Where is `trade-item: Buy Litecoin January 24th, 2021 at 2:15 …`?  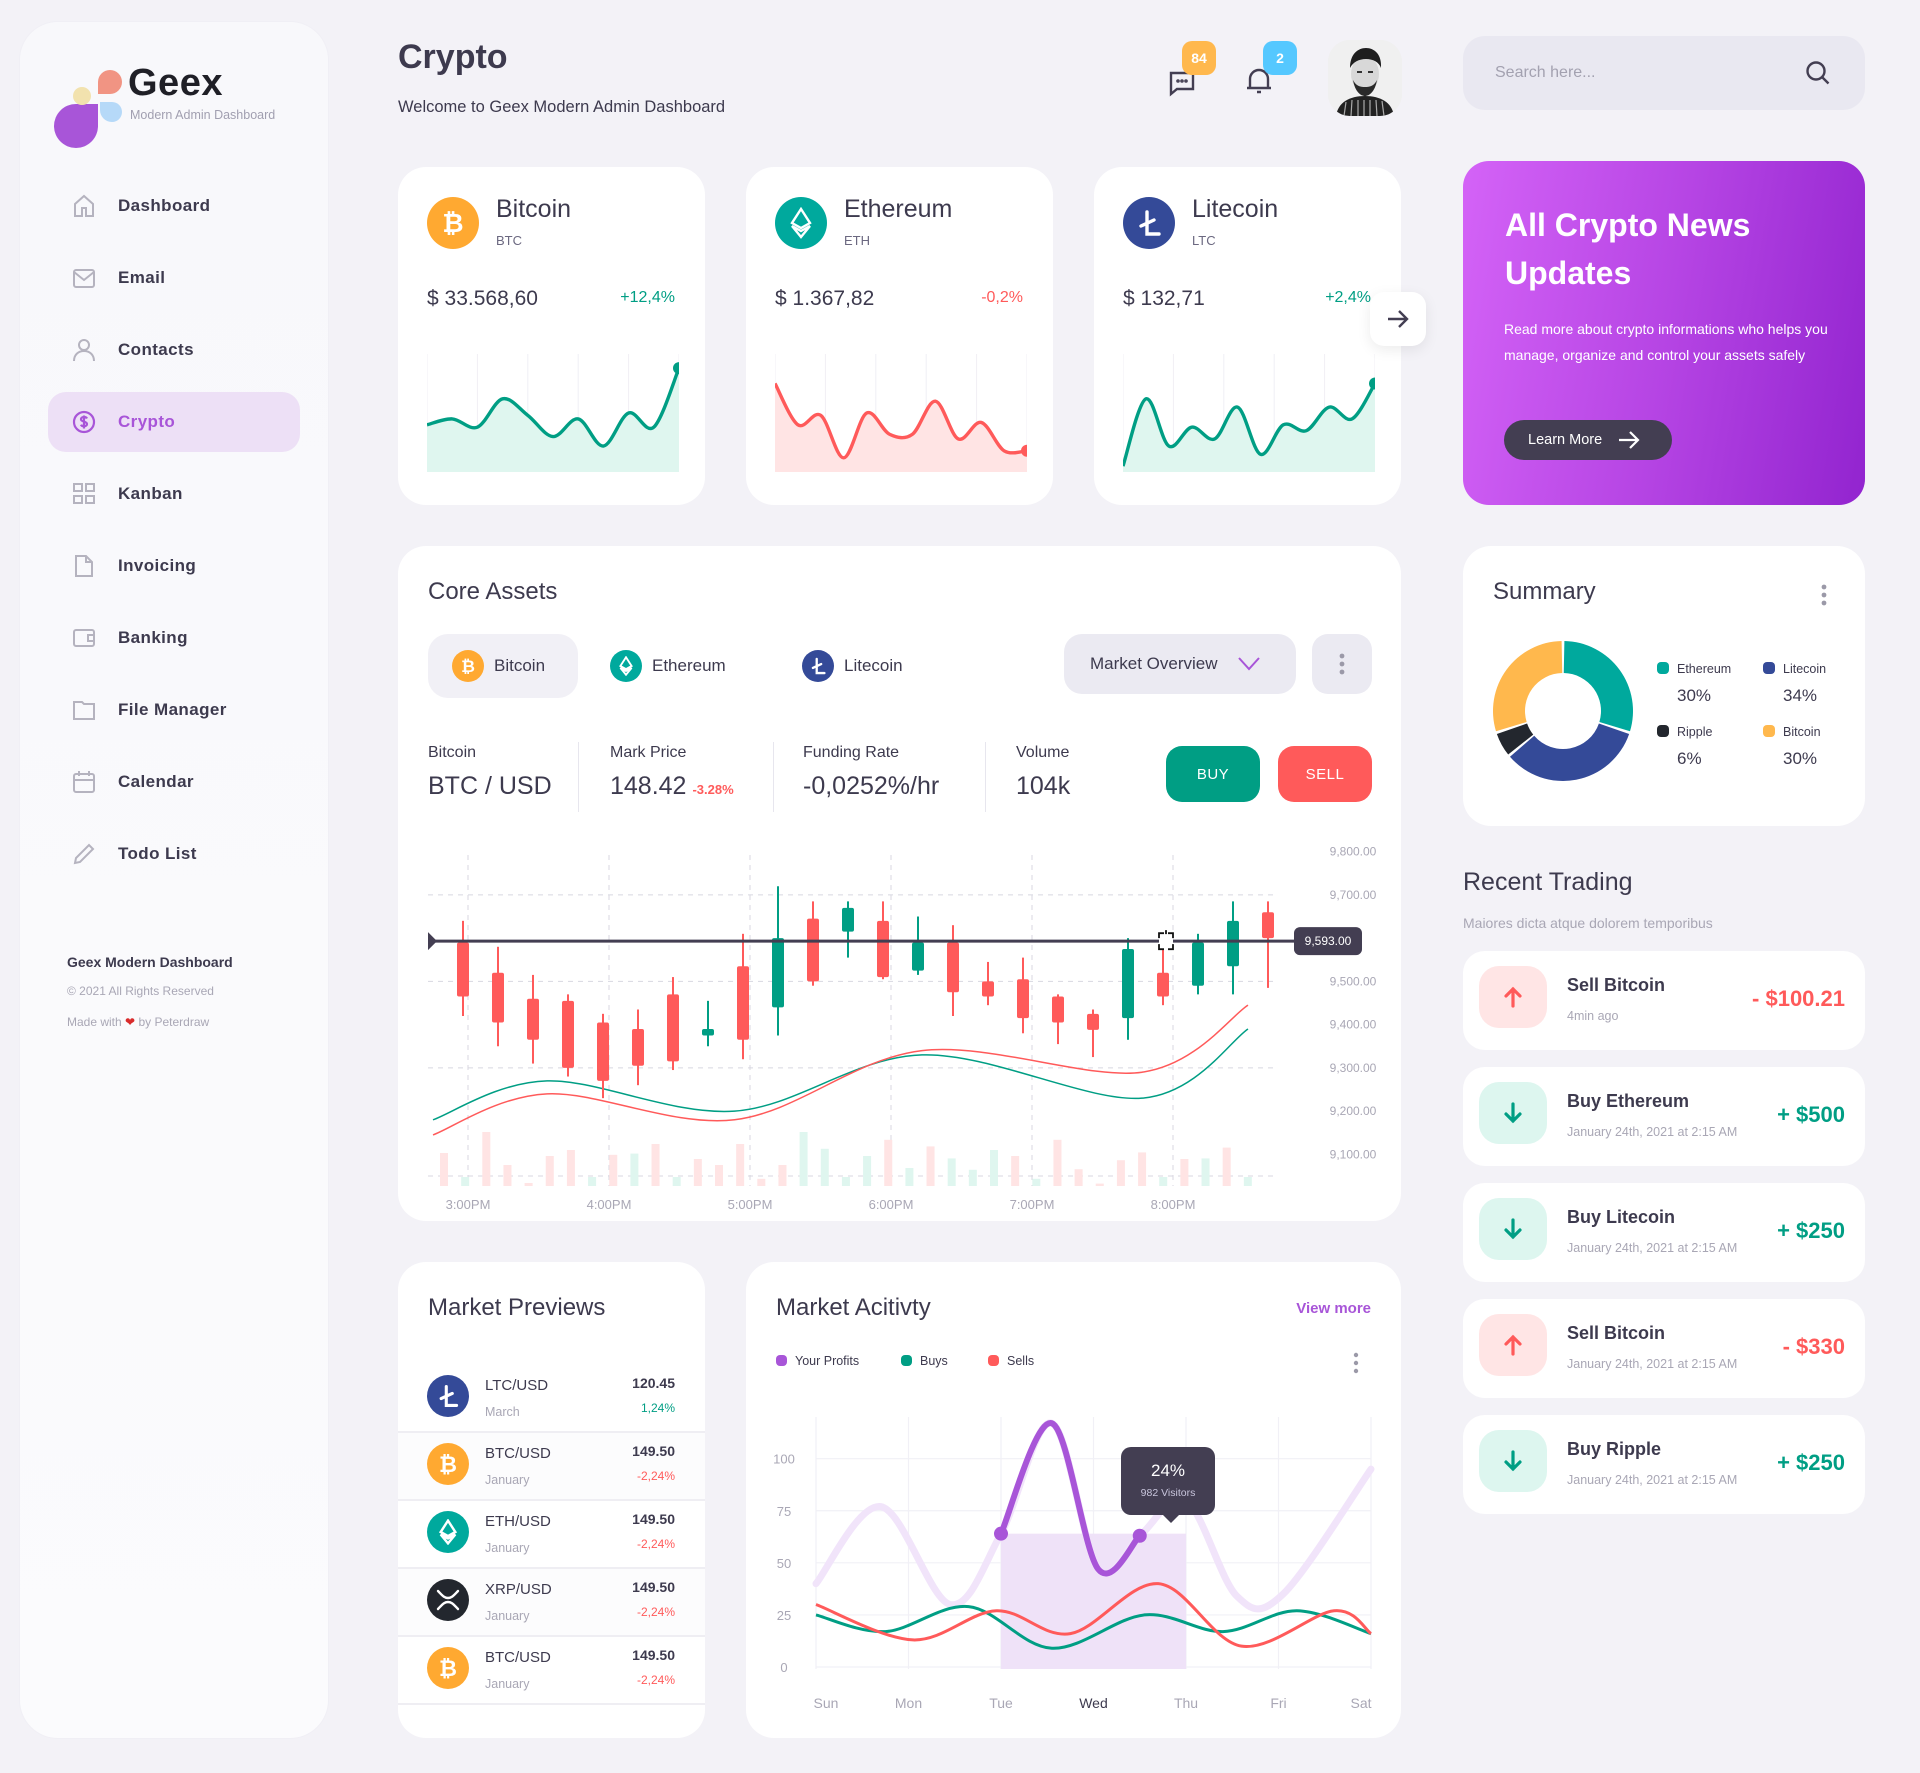 trade-item: Buy Litecoin January 24th, 2021 at 2:15 … is located at coordinates (1664, 1232).